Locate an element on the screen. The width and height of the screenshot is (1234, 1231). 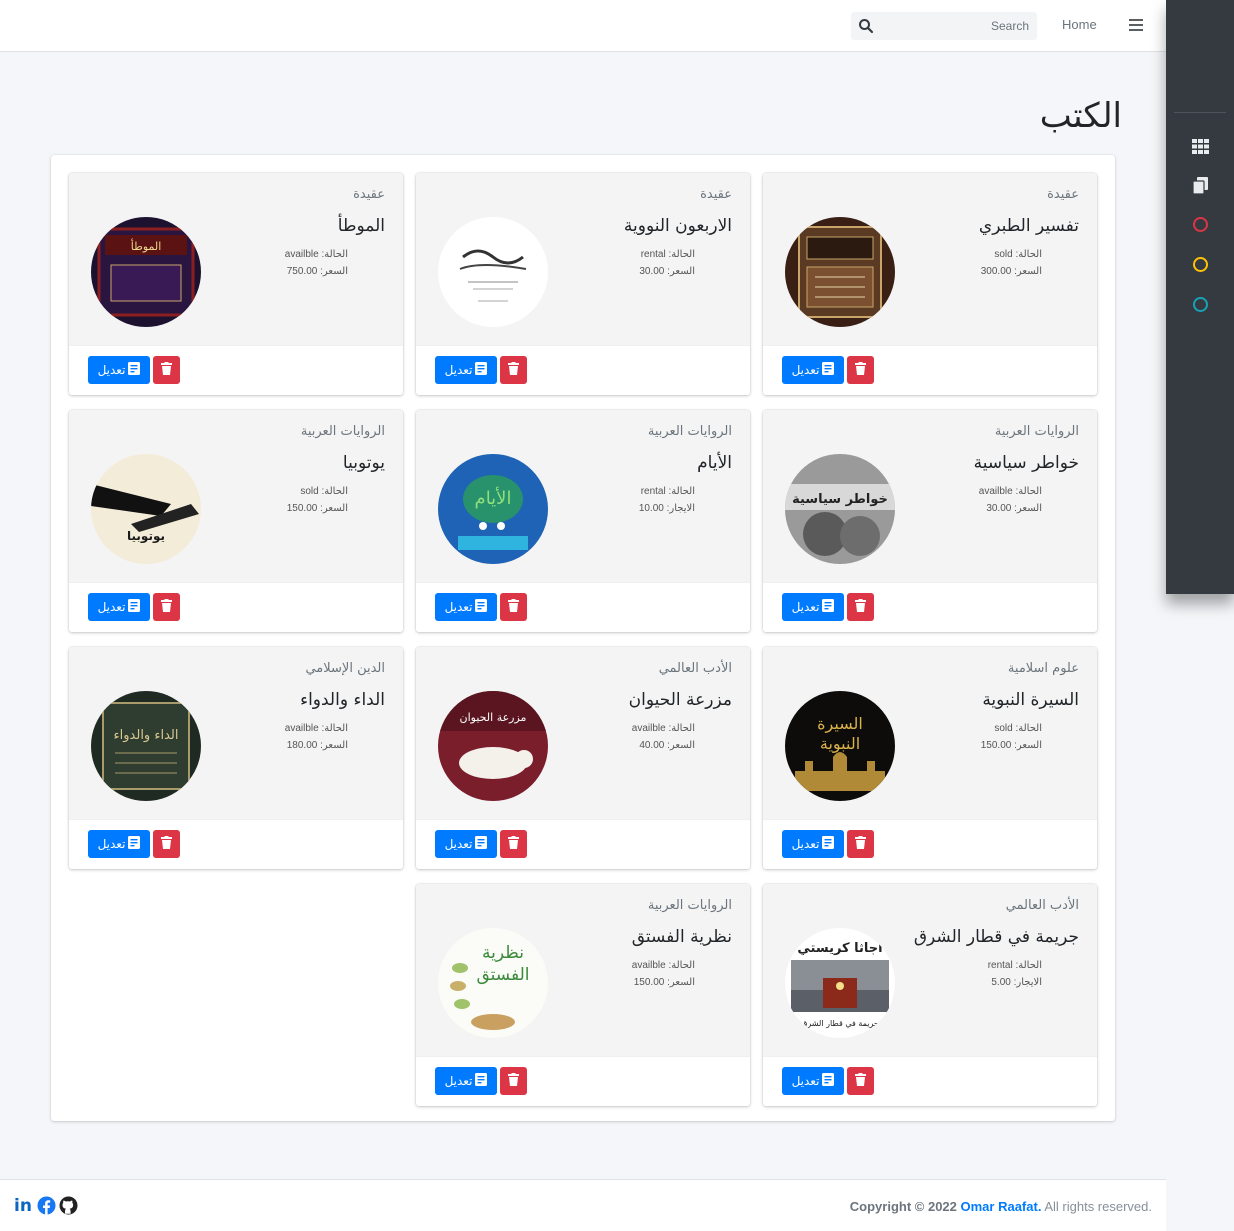
circle-icon-red is located at coordinates (1200, 224).